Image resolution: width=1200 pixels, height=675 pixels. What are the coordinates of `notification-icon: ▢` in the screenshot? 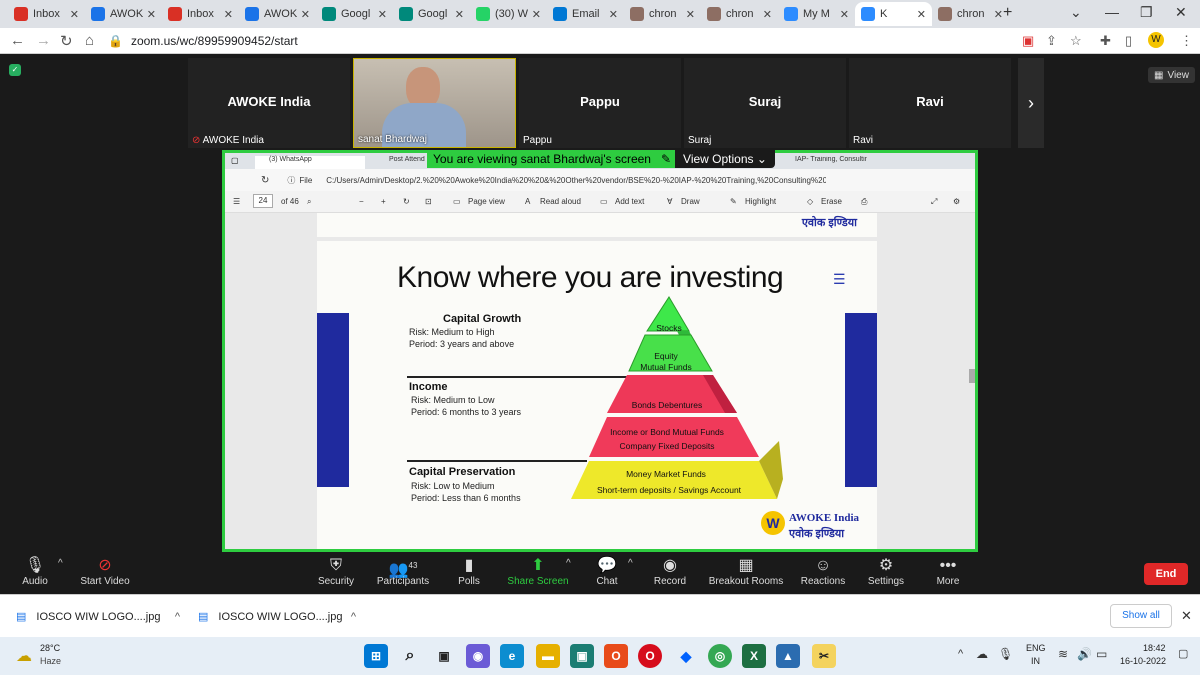 It's located at (1183, 653).